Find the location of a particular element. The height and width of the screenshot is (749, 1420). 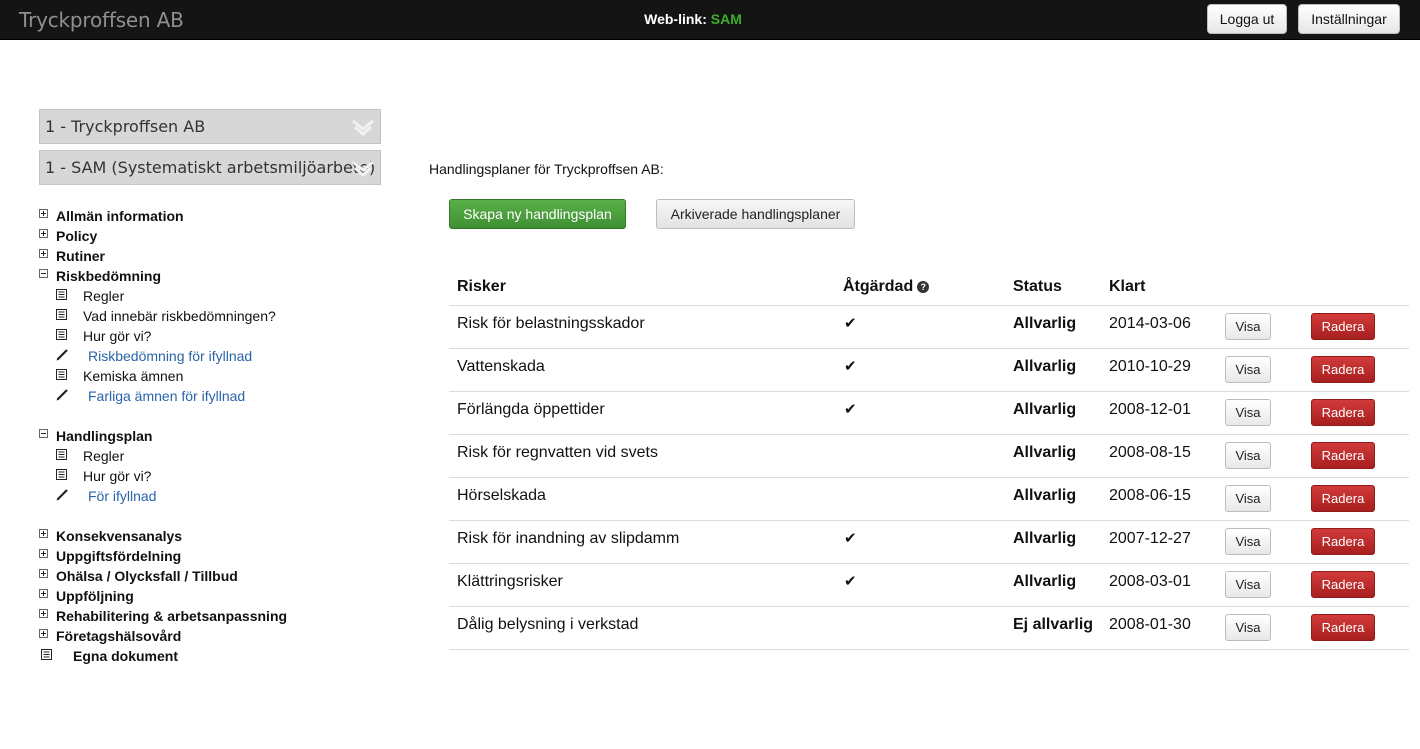

risk-cell: Förlängda öppettider is located at coordinates (531, 409).